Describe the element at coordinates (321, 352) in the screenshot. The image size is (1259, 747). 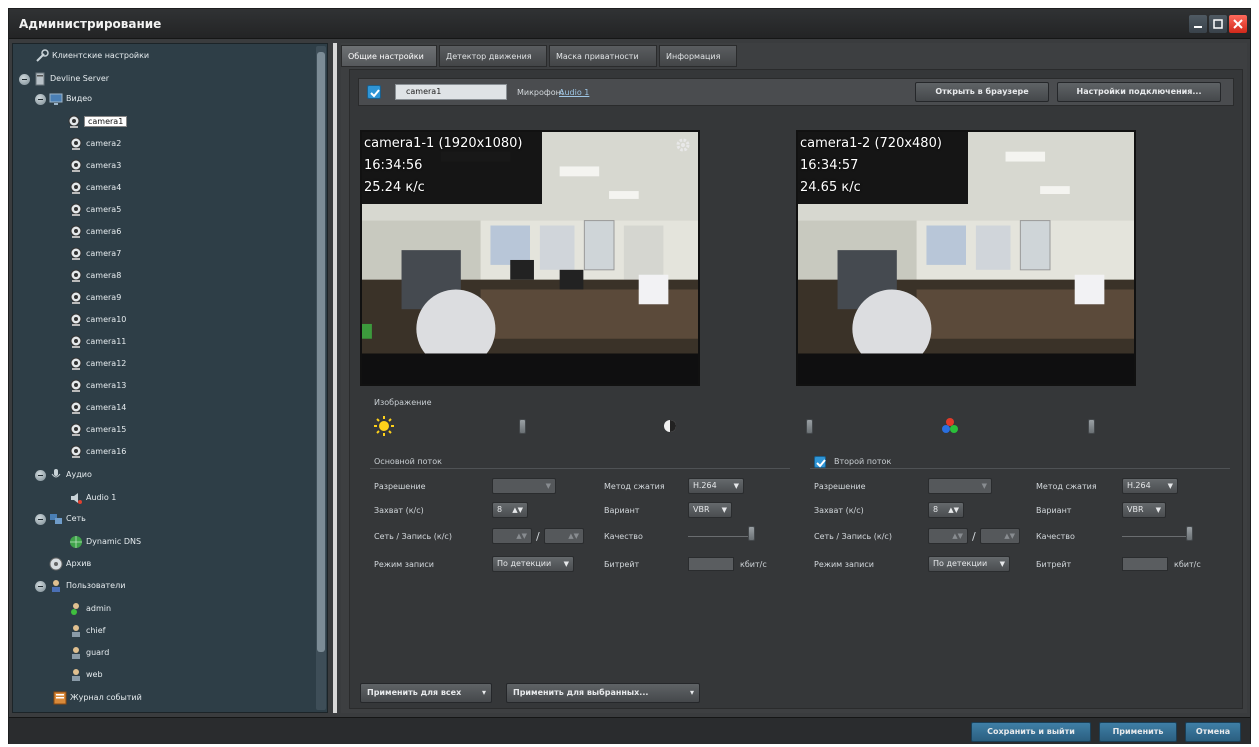
I see `tree-scrollbar-thumb` at that location.